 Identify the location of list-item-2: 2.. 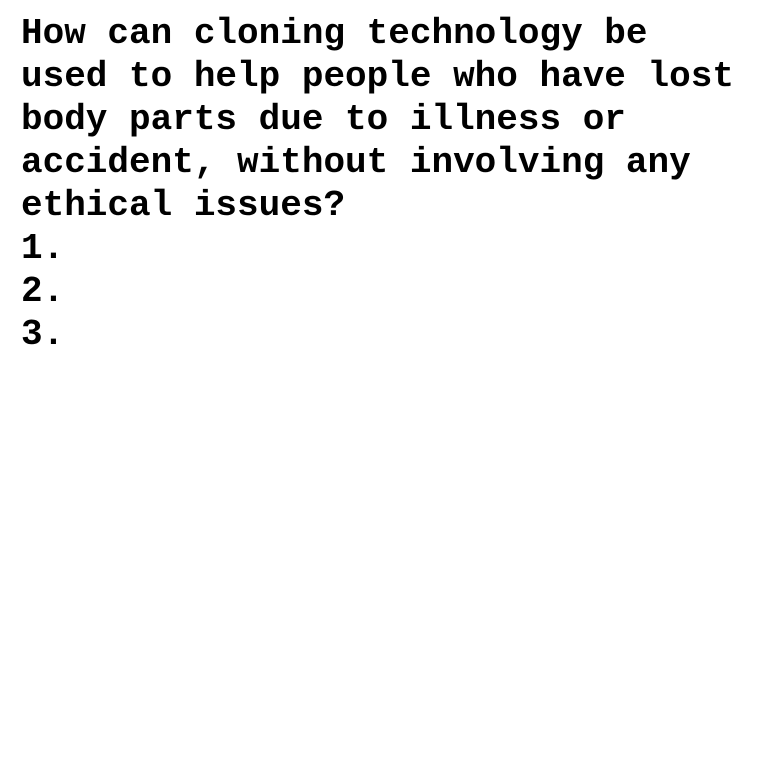
(43, 291).